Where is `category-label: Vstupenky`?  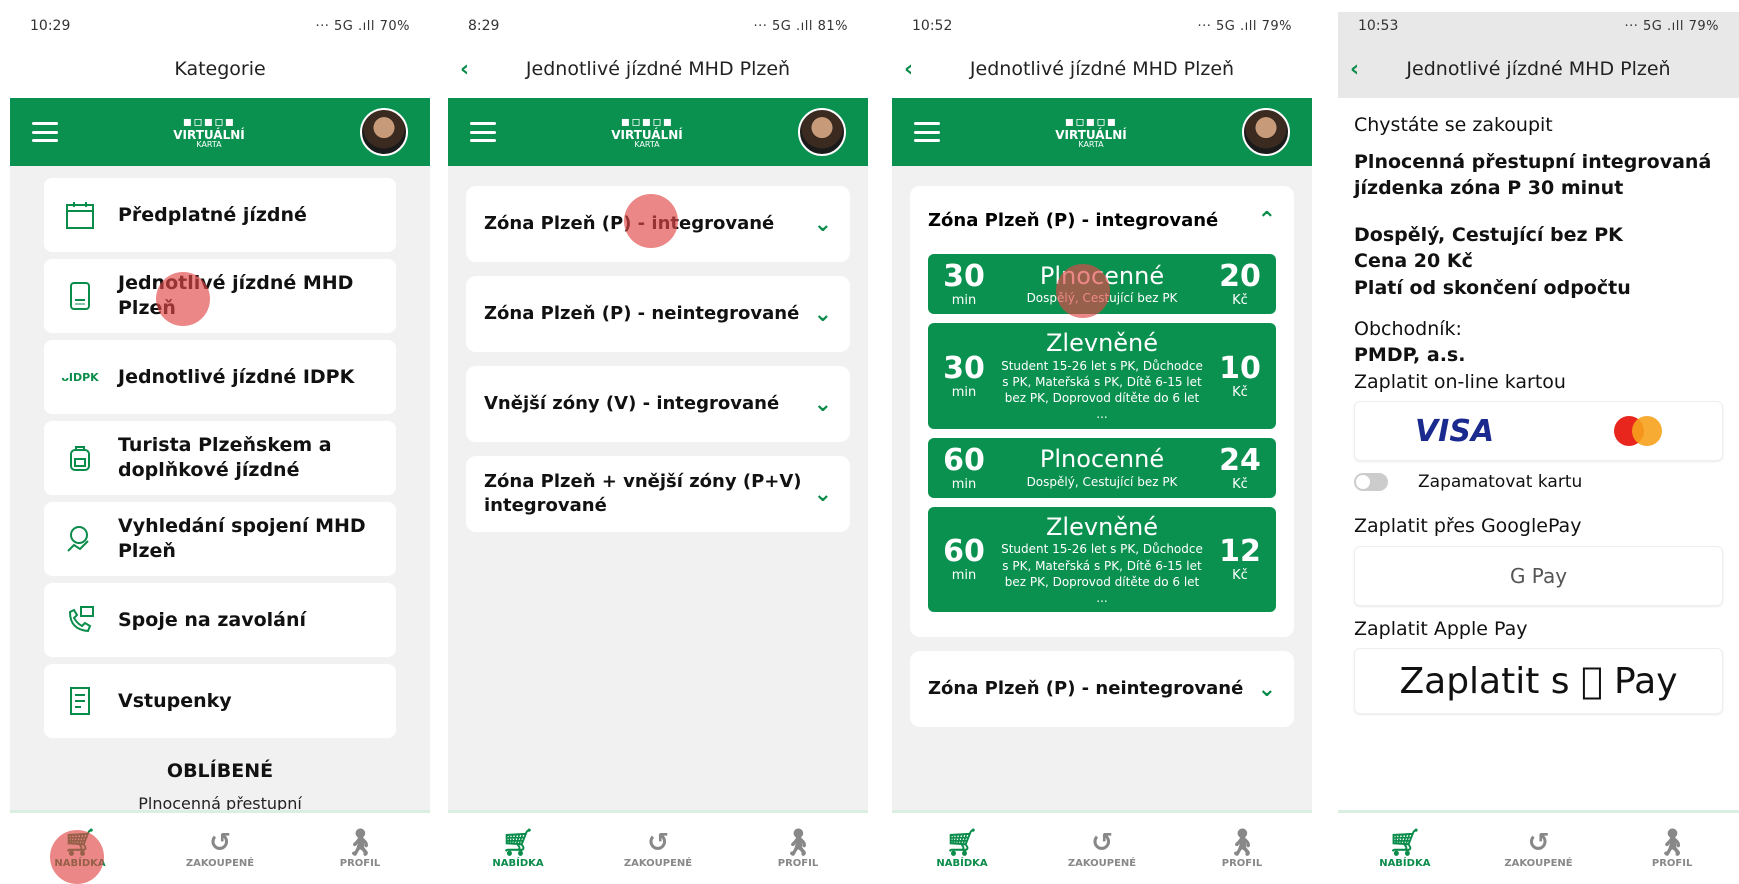 category-label: Vstupenky is located at coordinates (175, 700).